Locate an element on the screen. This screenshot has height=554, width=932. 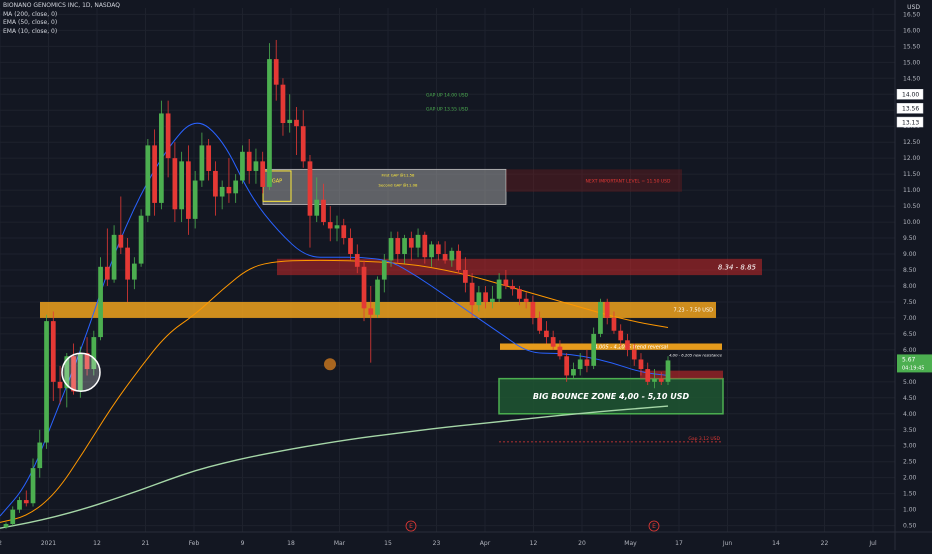
countdown-label: 04:19:45 is located at coordinates (913, 368).